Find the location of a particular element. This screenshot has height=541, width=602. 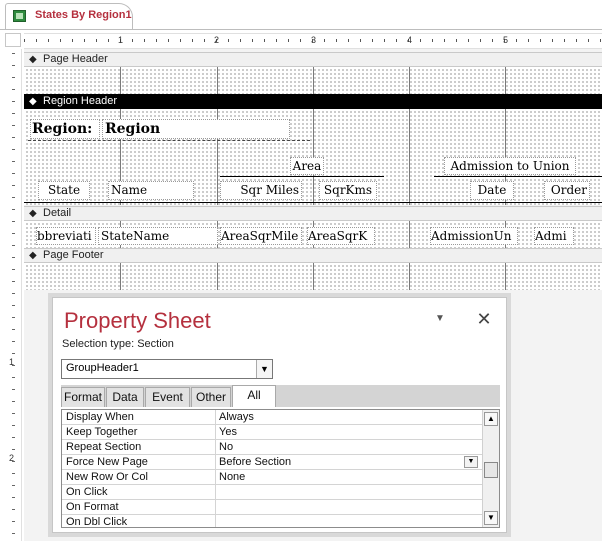

property-name: On Dbl Click is located at coordinates (97, 522).